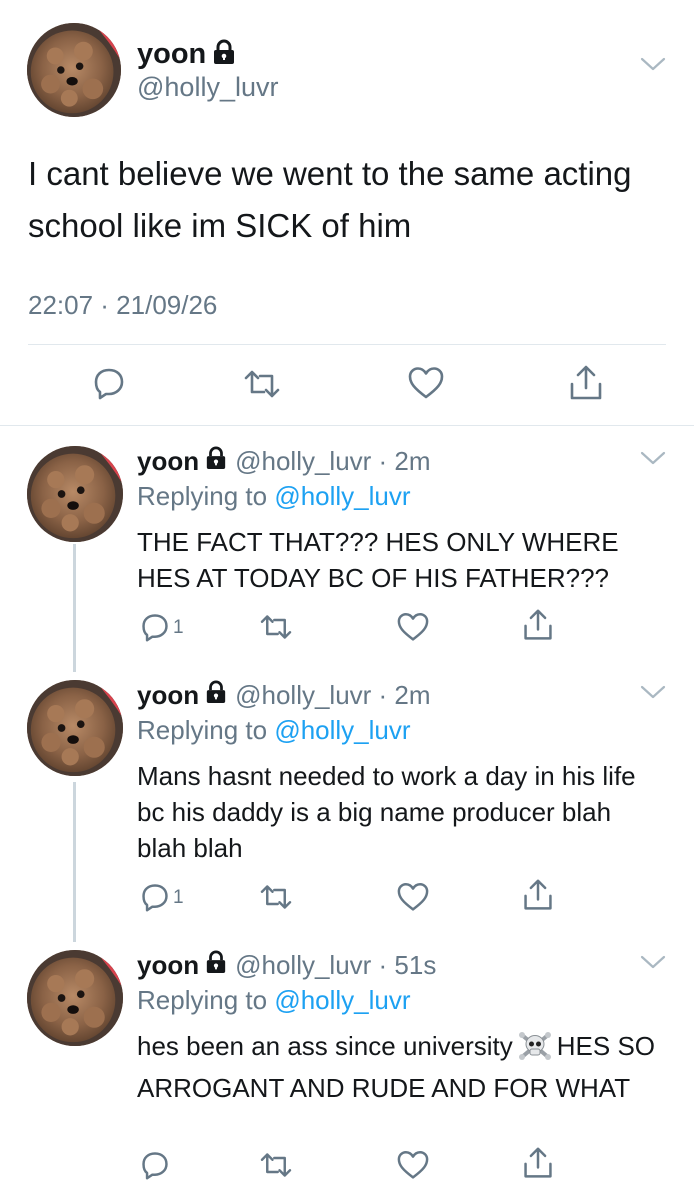  What do you see at coordinates (325, 1046) in the screenshot?
I see `reply-text-part: hes been an ass since university` at bounding box center [325, 1046].